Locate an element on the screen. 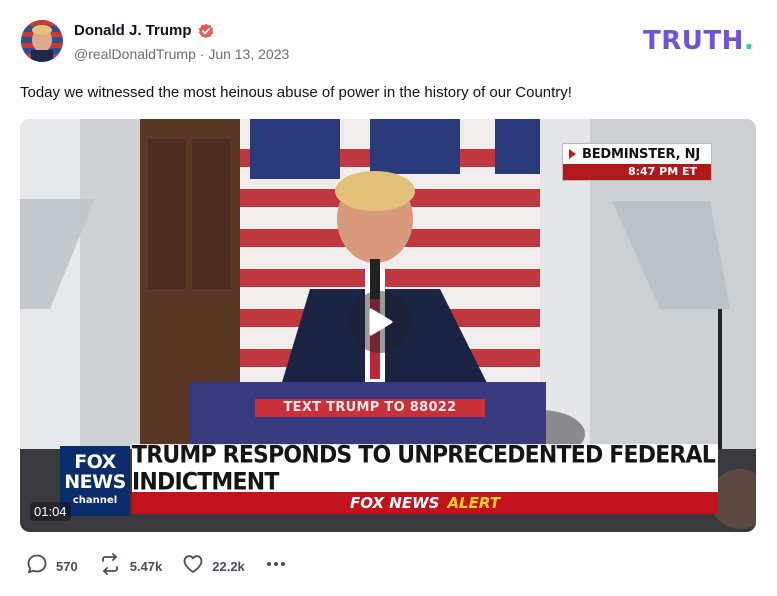  post-actions: 570 5.47k 22.2k is located at coordinates (166, 566).